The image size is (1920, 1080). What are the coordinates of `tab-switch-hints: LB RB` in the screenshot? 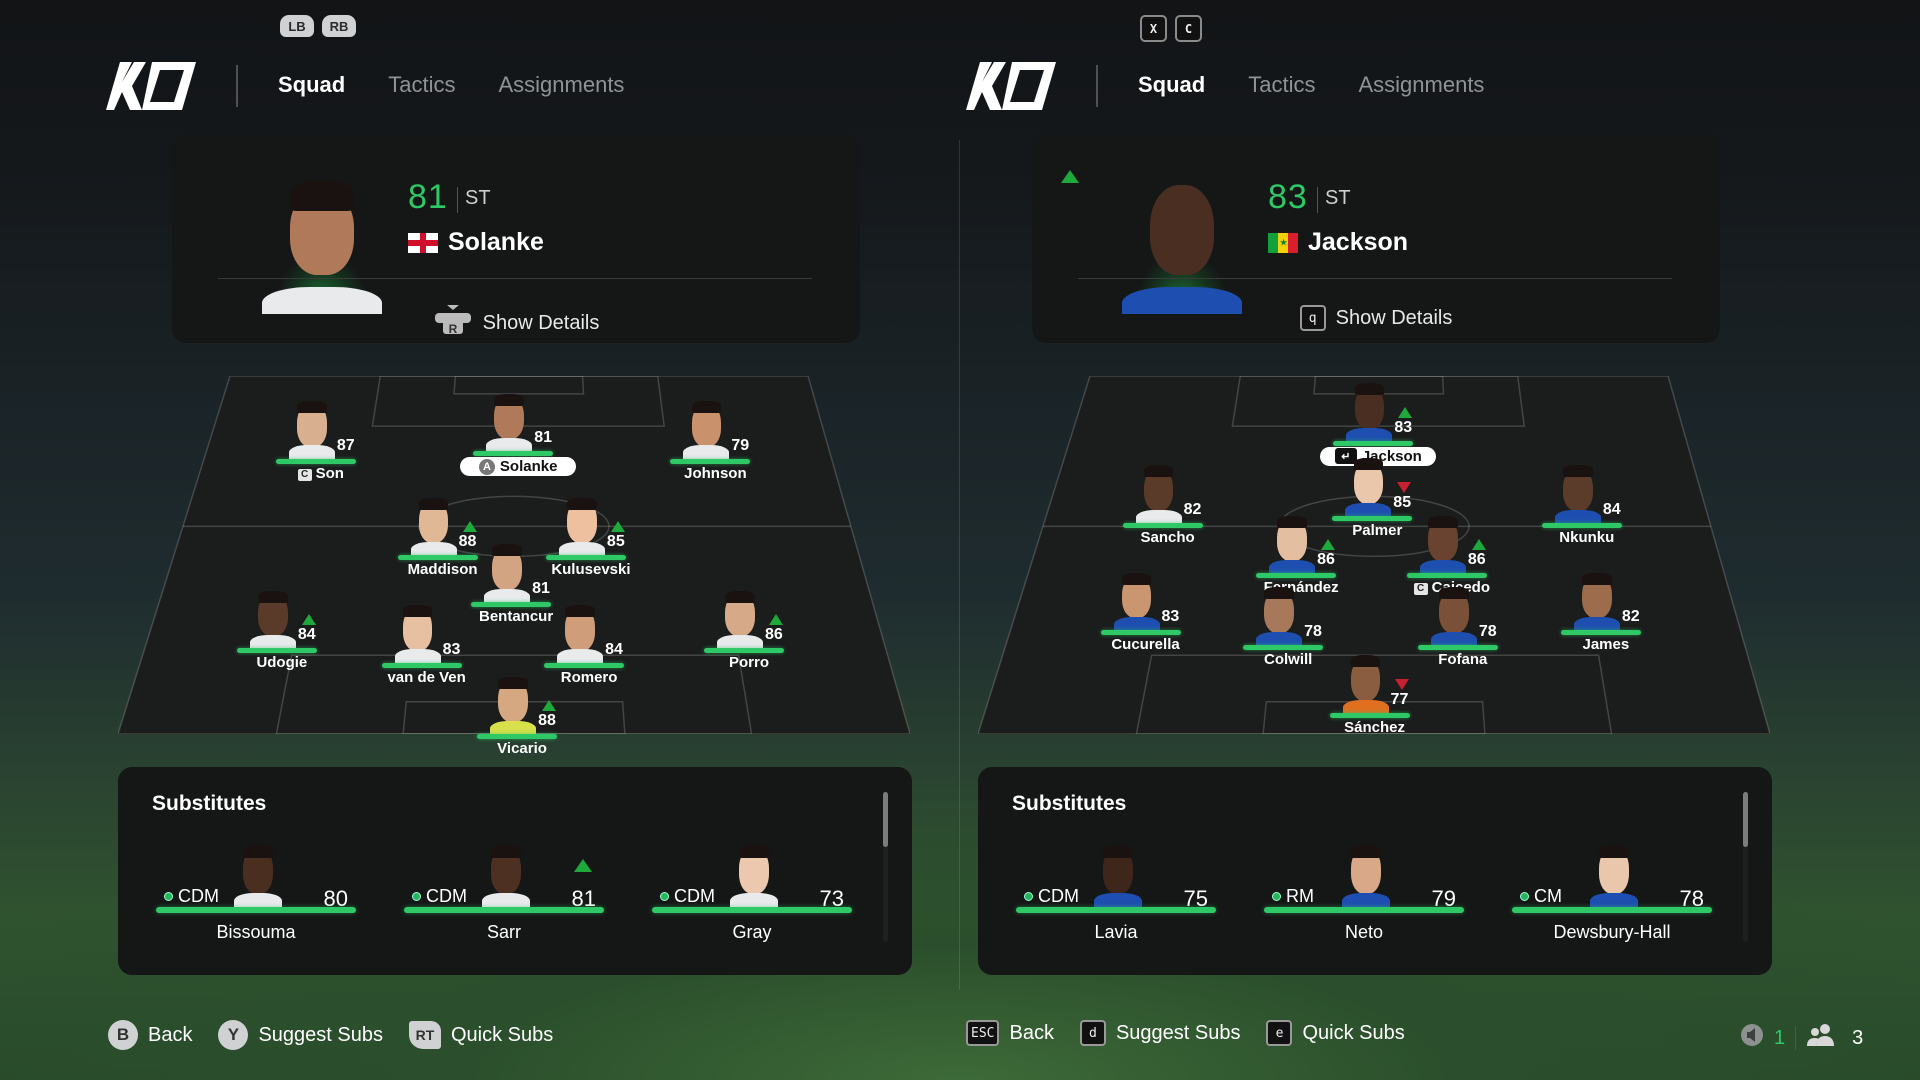 It's located at (318, 26).